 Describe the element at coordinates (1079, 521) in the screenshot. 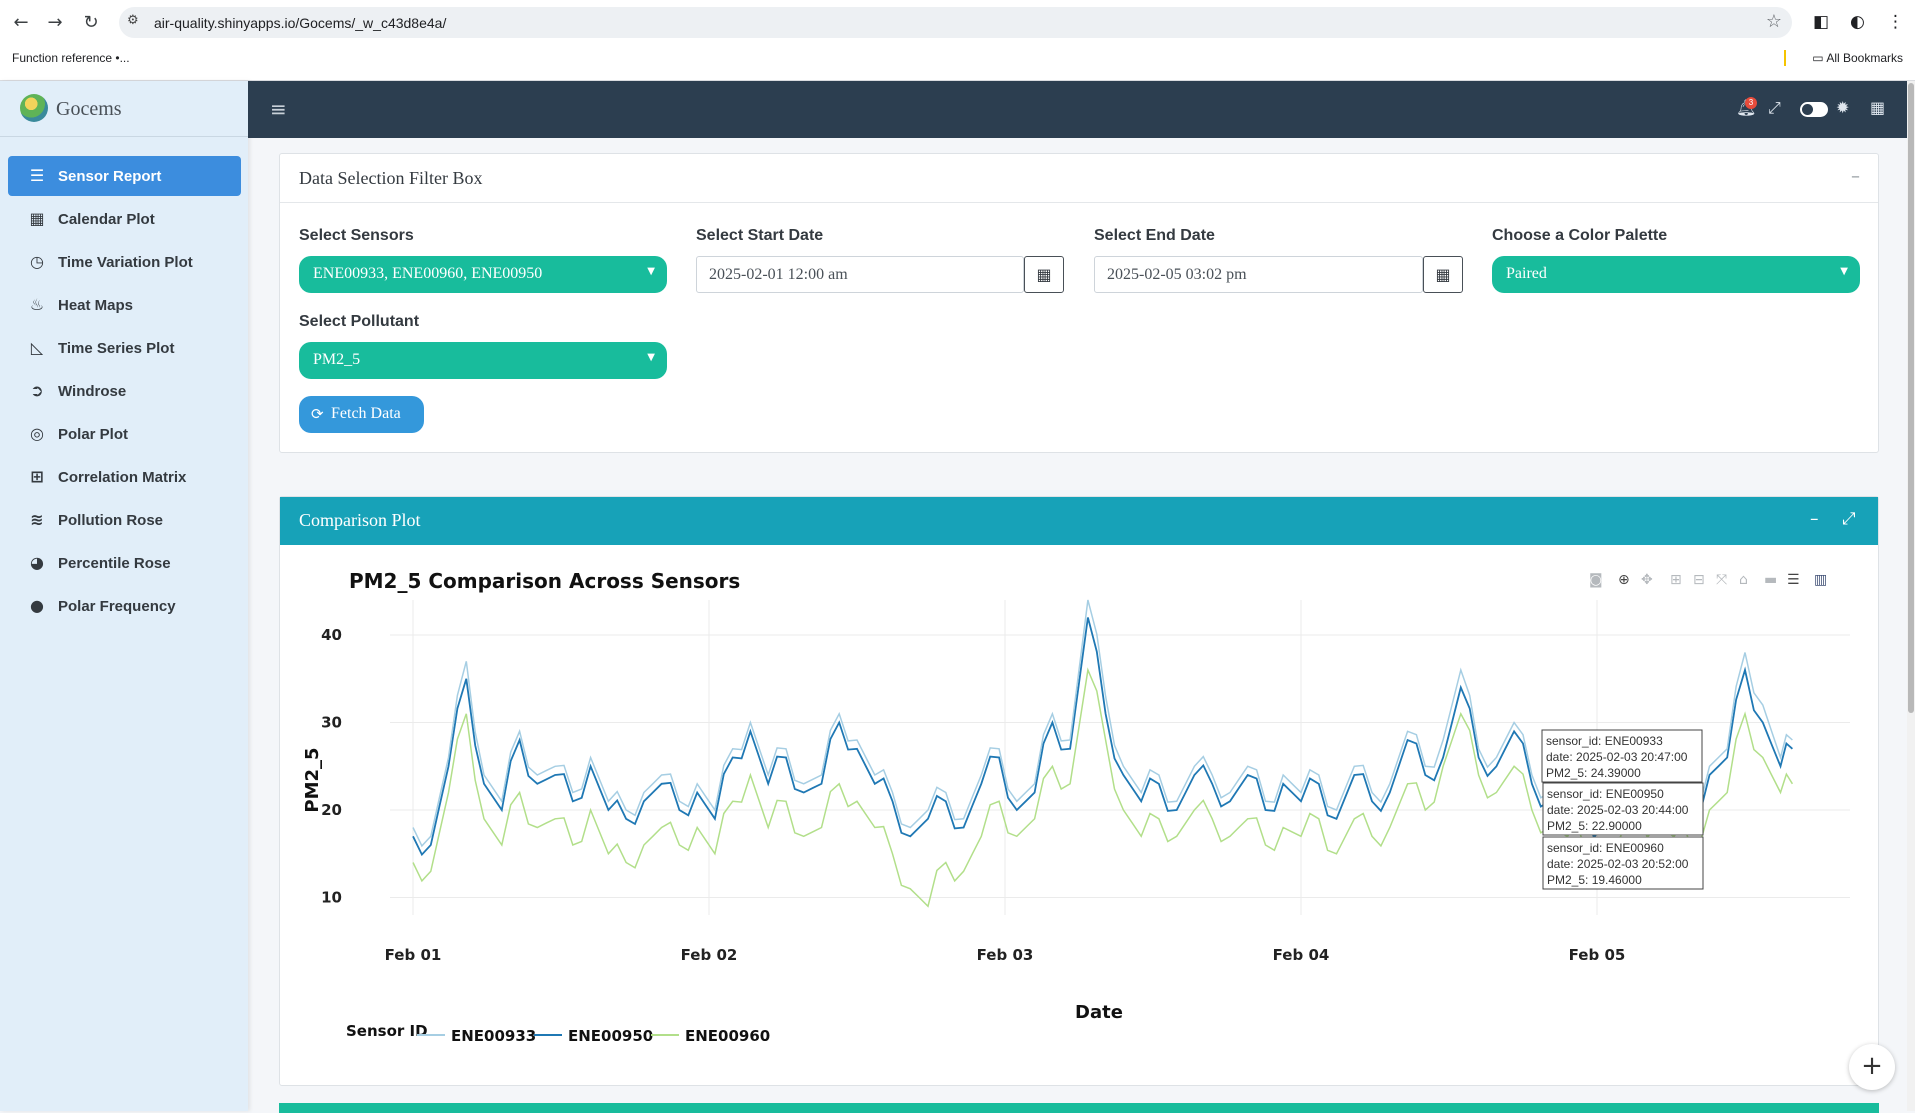

I see `comparison-plot-header: Comparison Plot – ⤢` at that location.